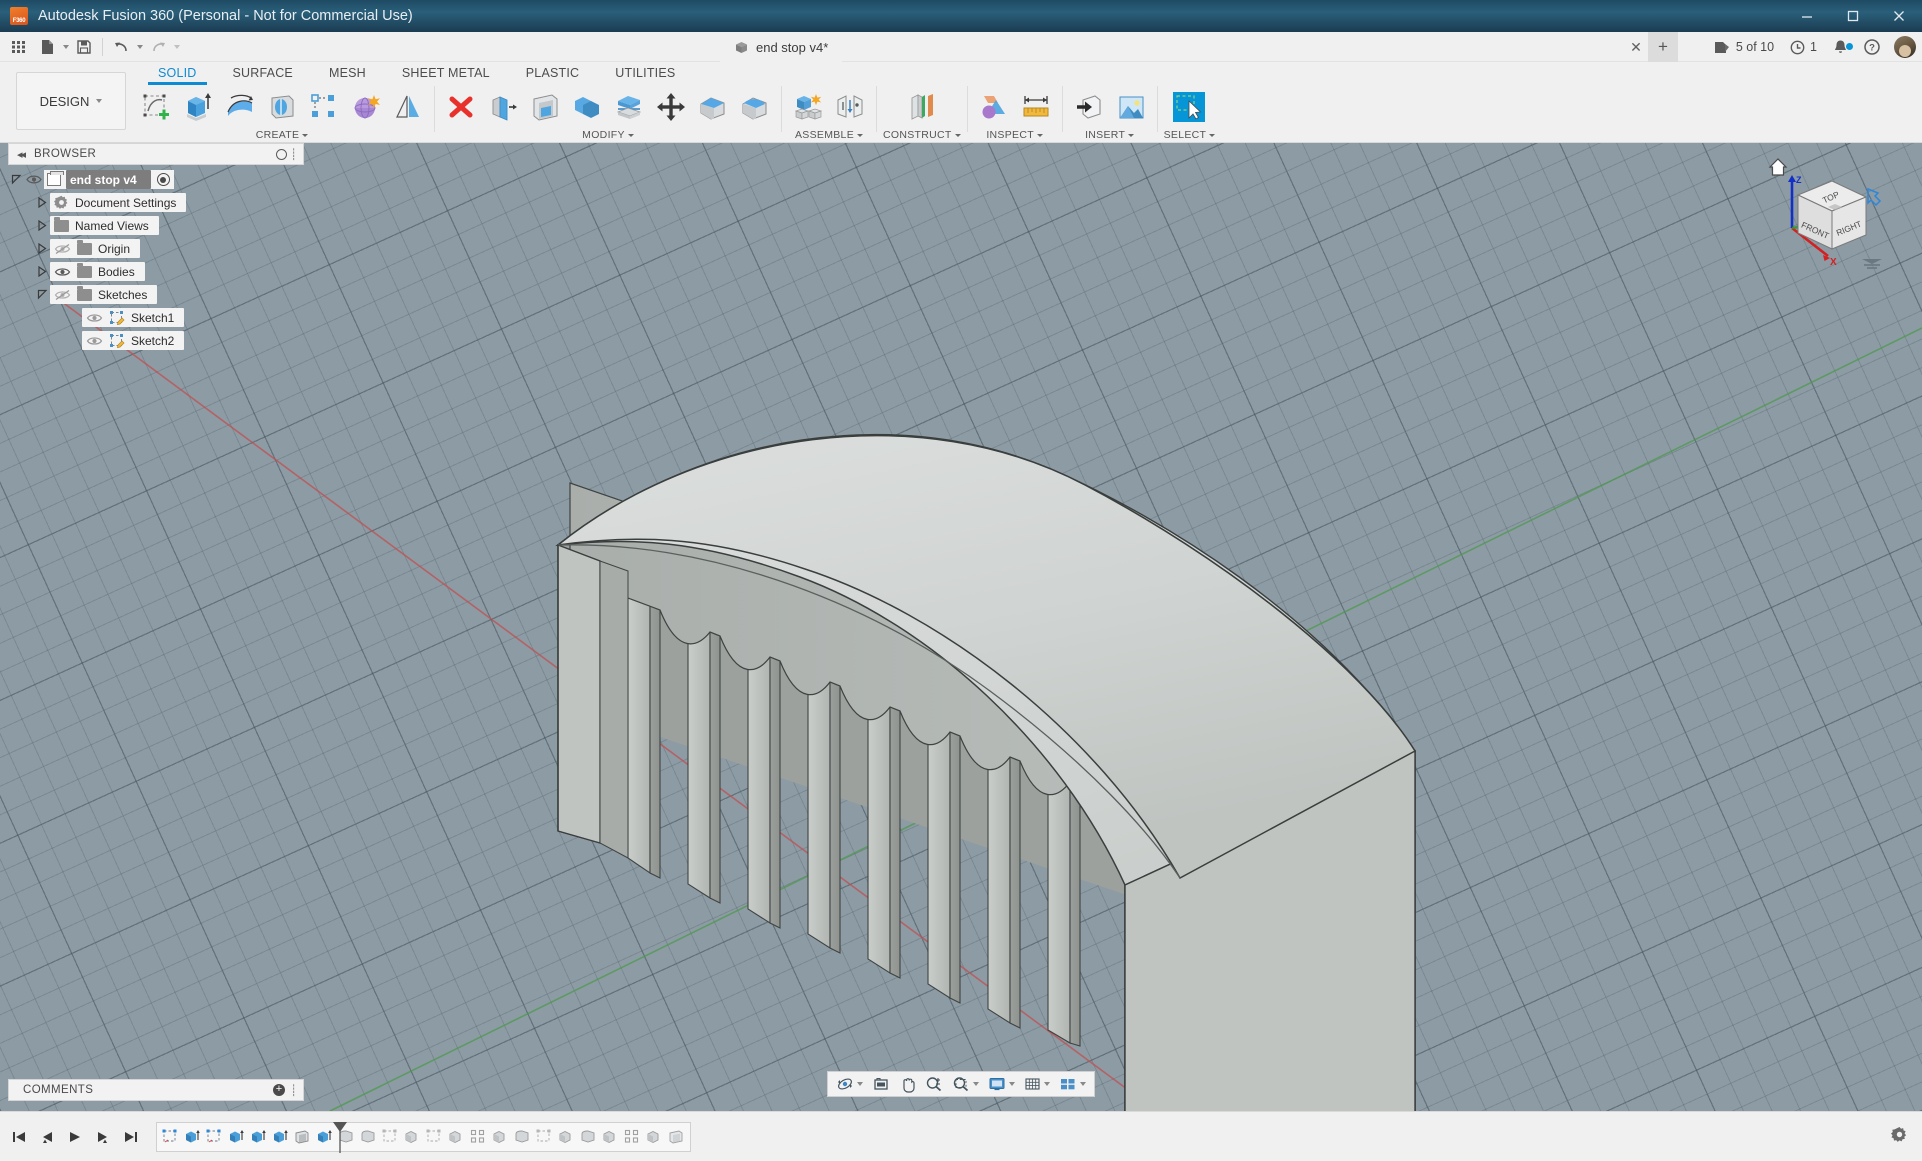 The image size is (1922, 1161). Describe the element at coordinates (587, 107) in the screenshot. I see `combine-icon` at that location.